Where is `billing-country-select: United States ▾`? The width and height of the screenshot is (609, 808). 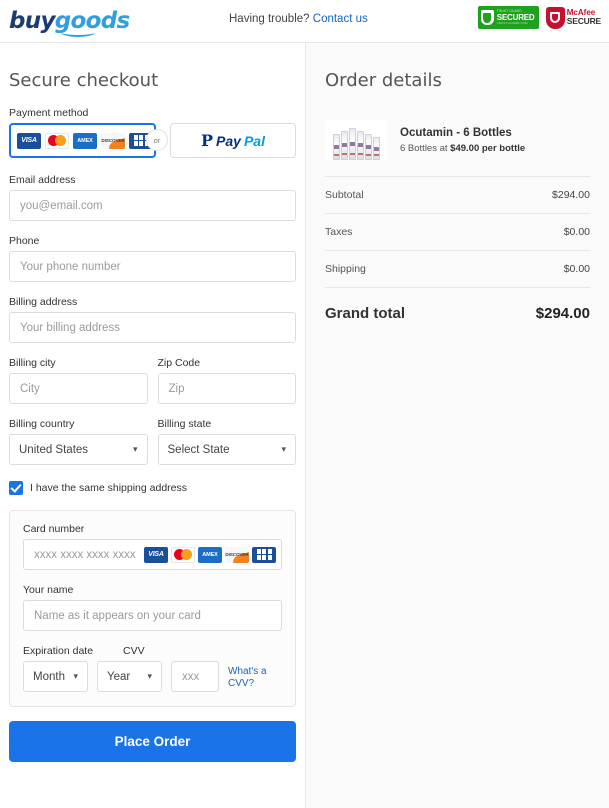
billing-country-select: United States ▾ is located at coordinates (78, 449).